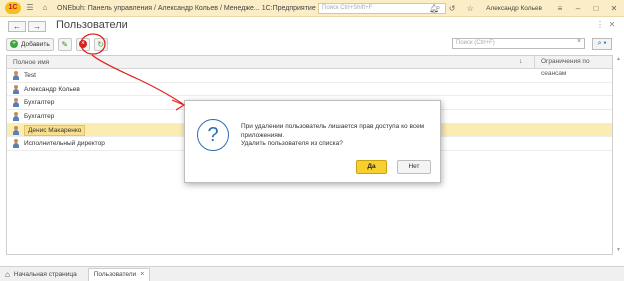 This screenshot has width=624, height=281. I want to click on titlebar-right: 🔔︎ ↺ ☆ Александр Кольев ≡ – □ ✕, so click(521, 8).